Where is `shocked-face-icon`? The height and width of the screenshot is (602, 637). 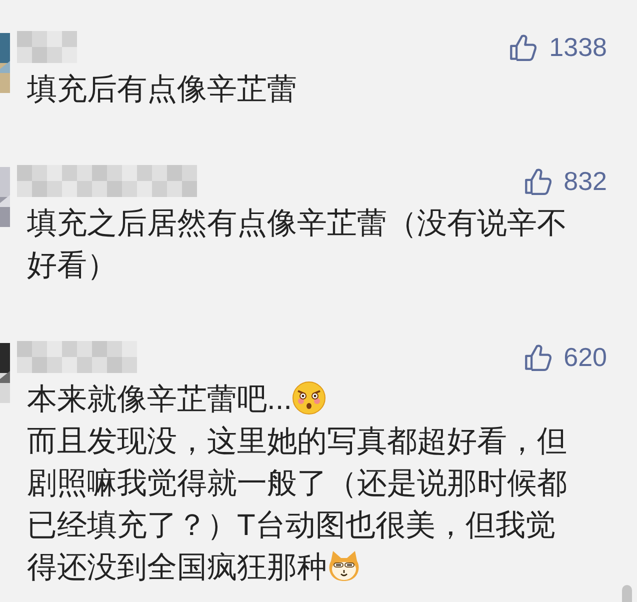
shocked-face-icon is located at coordinates (309, 398).